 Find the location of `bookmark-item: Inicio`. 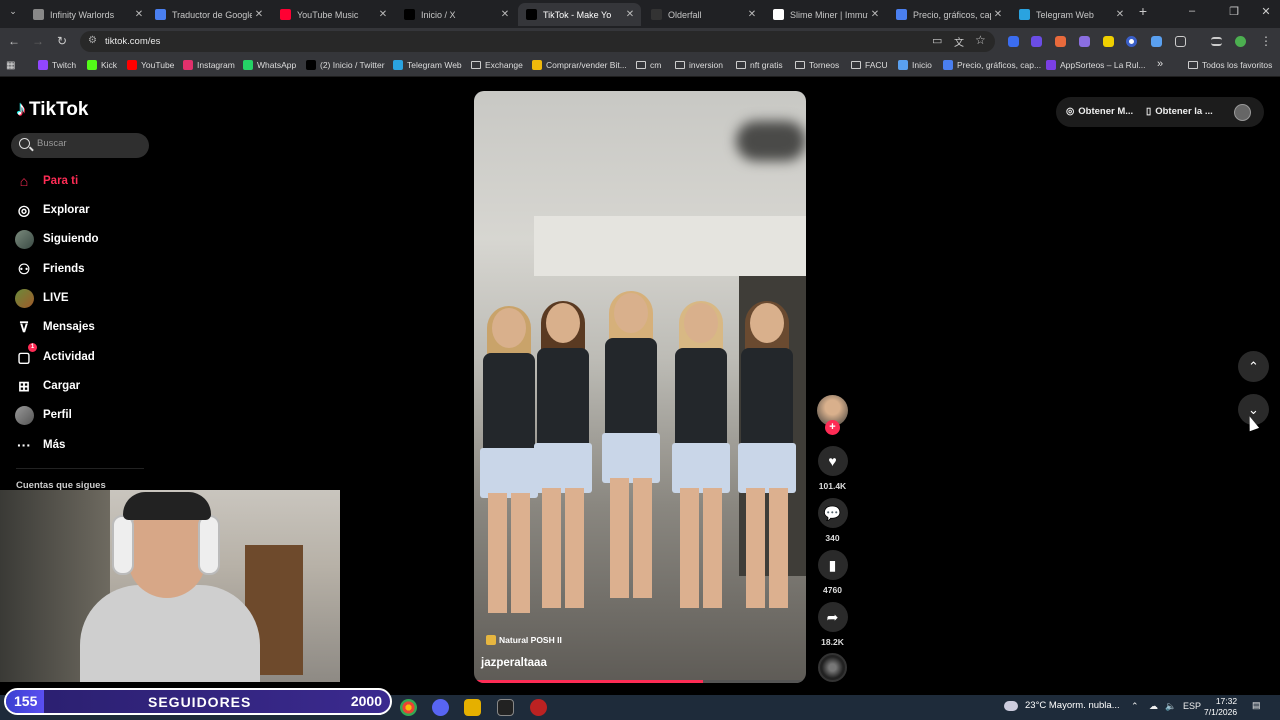

bookmark-item: Inicio is located at coordinates (915, 65).